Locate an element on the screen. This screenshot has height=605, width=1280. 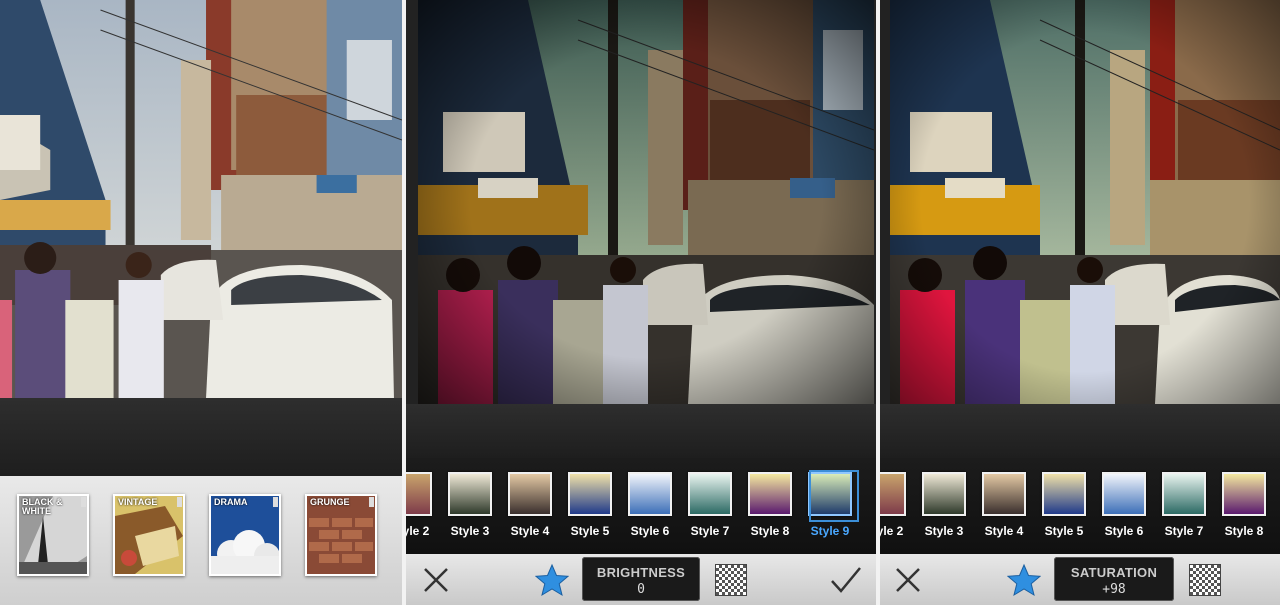
brick-wall-thumbnail is located at coordinates (341, 535).